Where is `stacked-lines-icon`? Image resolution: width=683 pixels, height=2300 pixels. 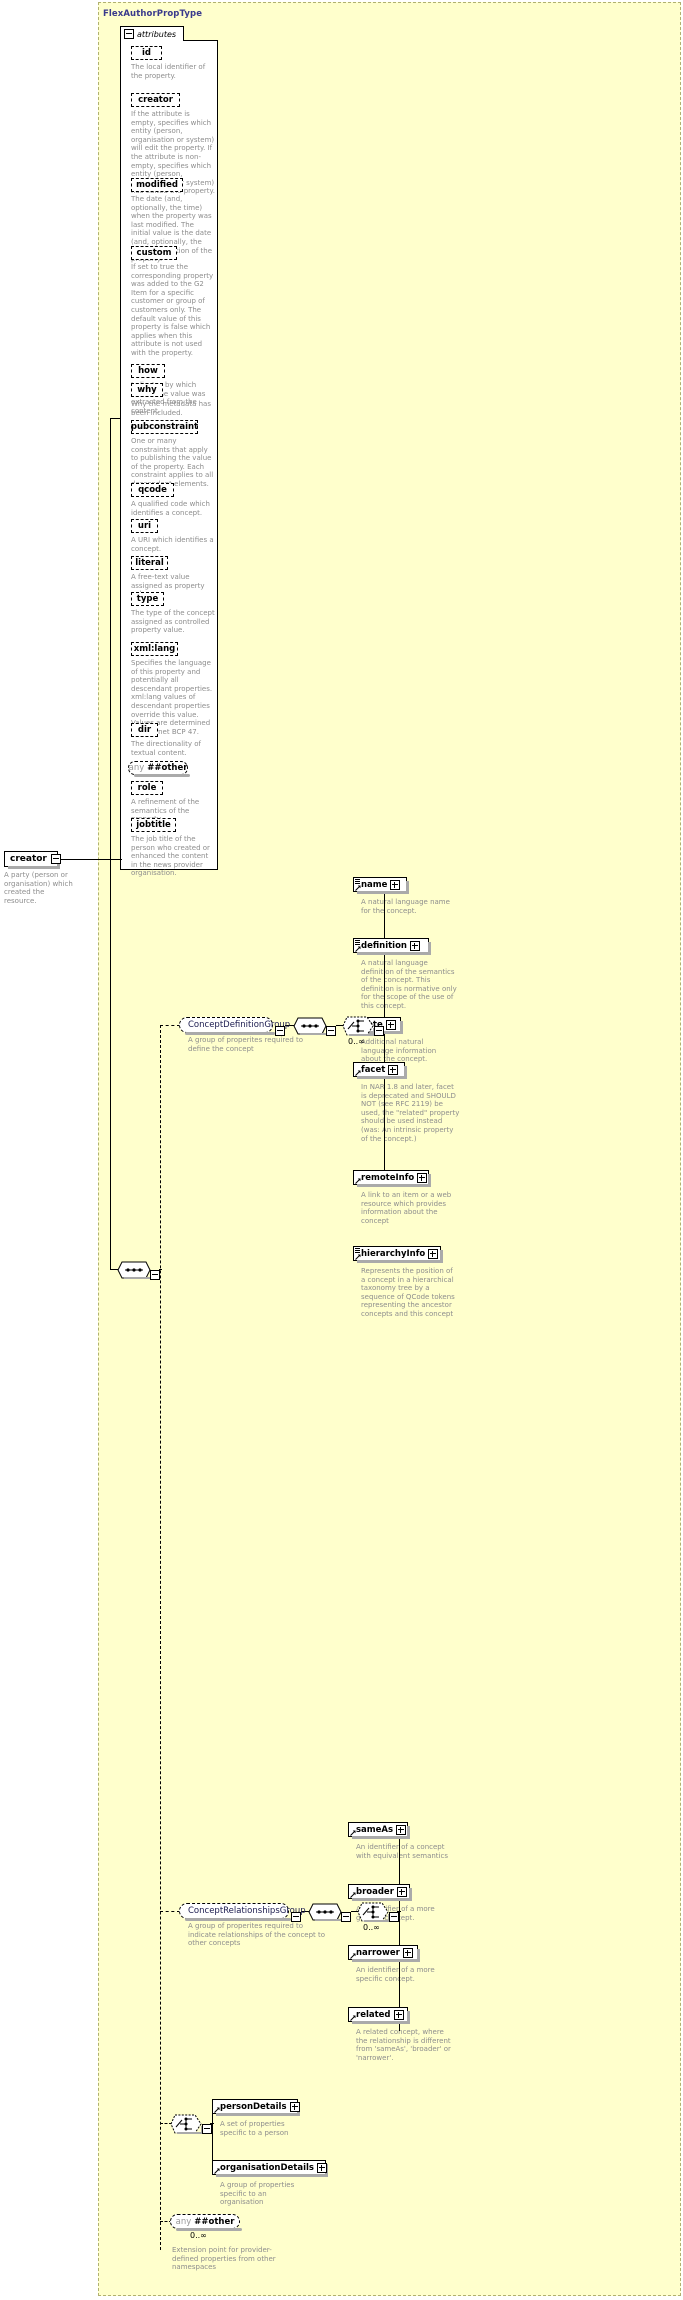 stacked-lines-icon is located at coordinates (357, 881).